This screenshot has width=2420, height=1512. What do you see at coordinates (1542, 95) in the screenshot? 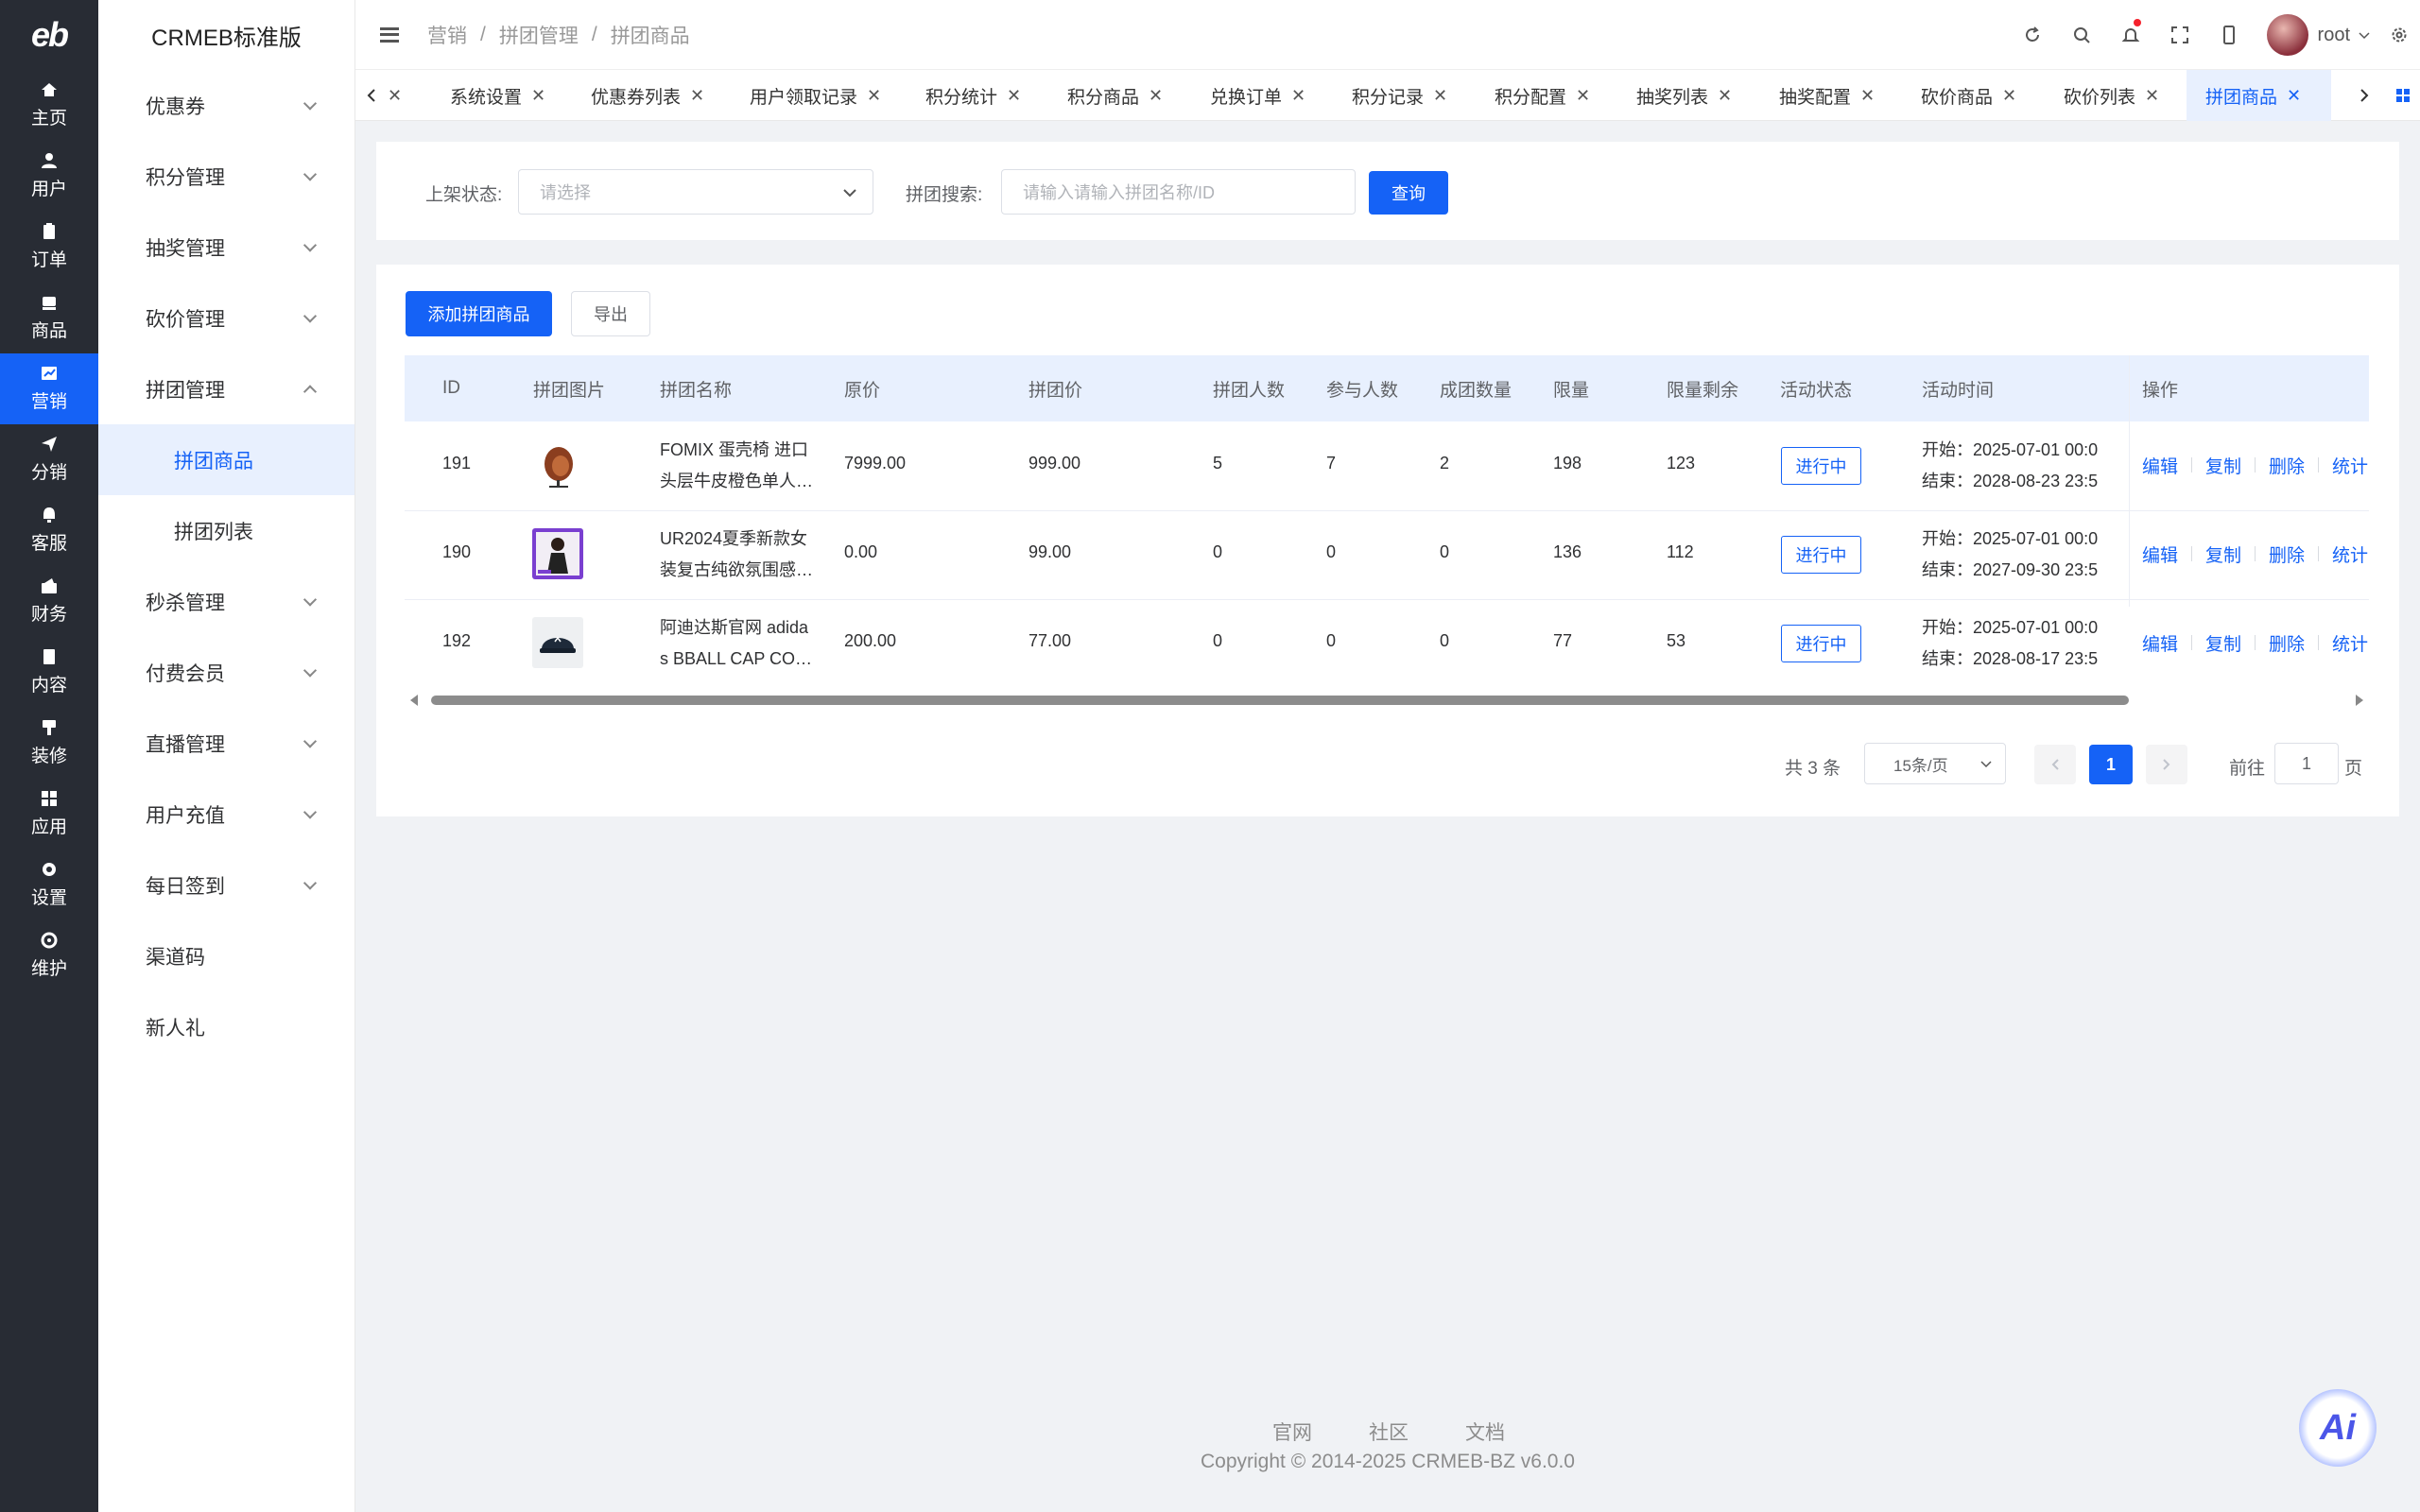
I see `tab-points-config: 积分配置 ✕` at bounding box center [1542, 95].